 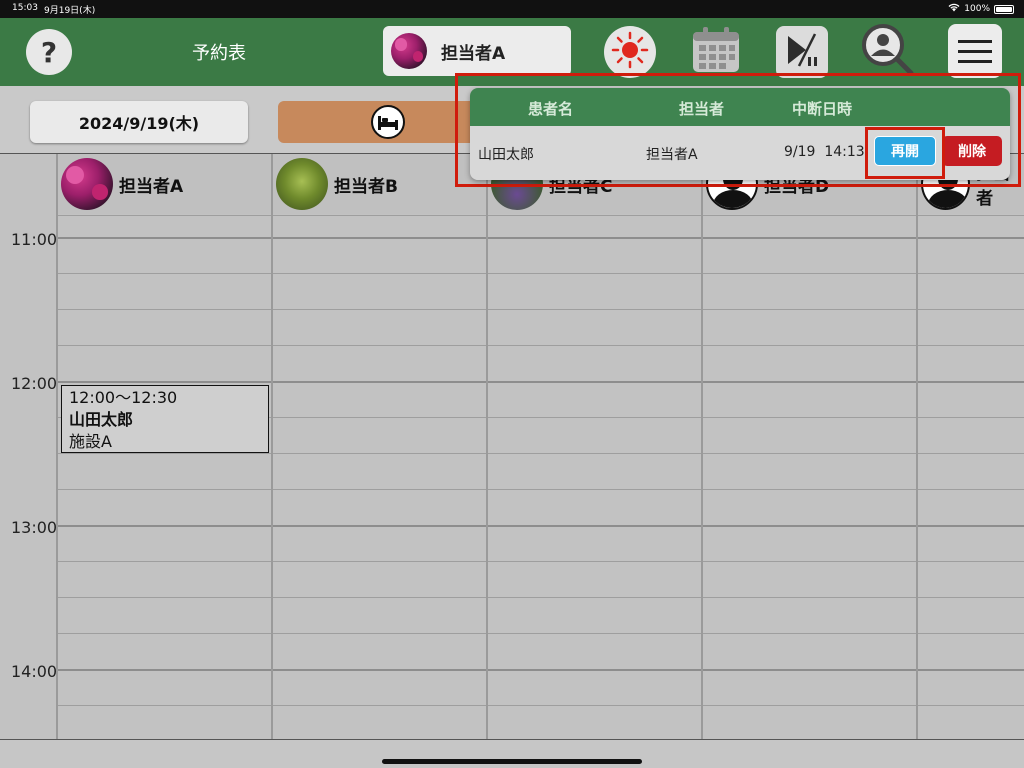 What do you see at coordinates (87, 184) in the screenshot?
I see `staff-a-avatar` at bounding box center [87, 184].